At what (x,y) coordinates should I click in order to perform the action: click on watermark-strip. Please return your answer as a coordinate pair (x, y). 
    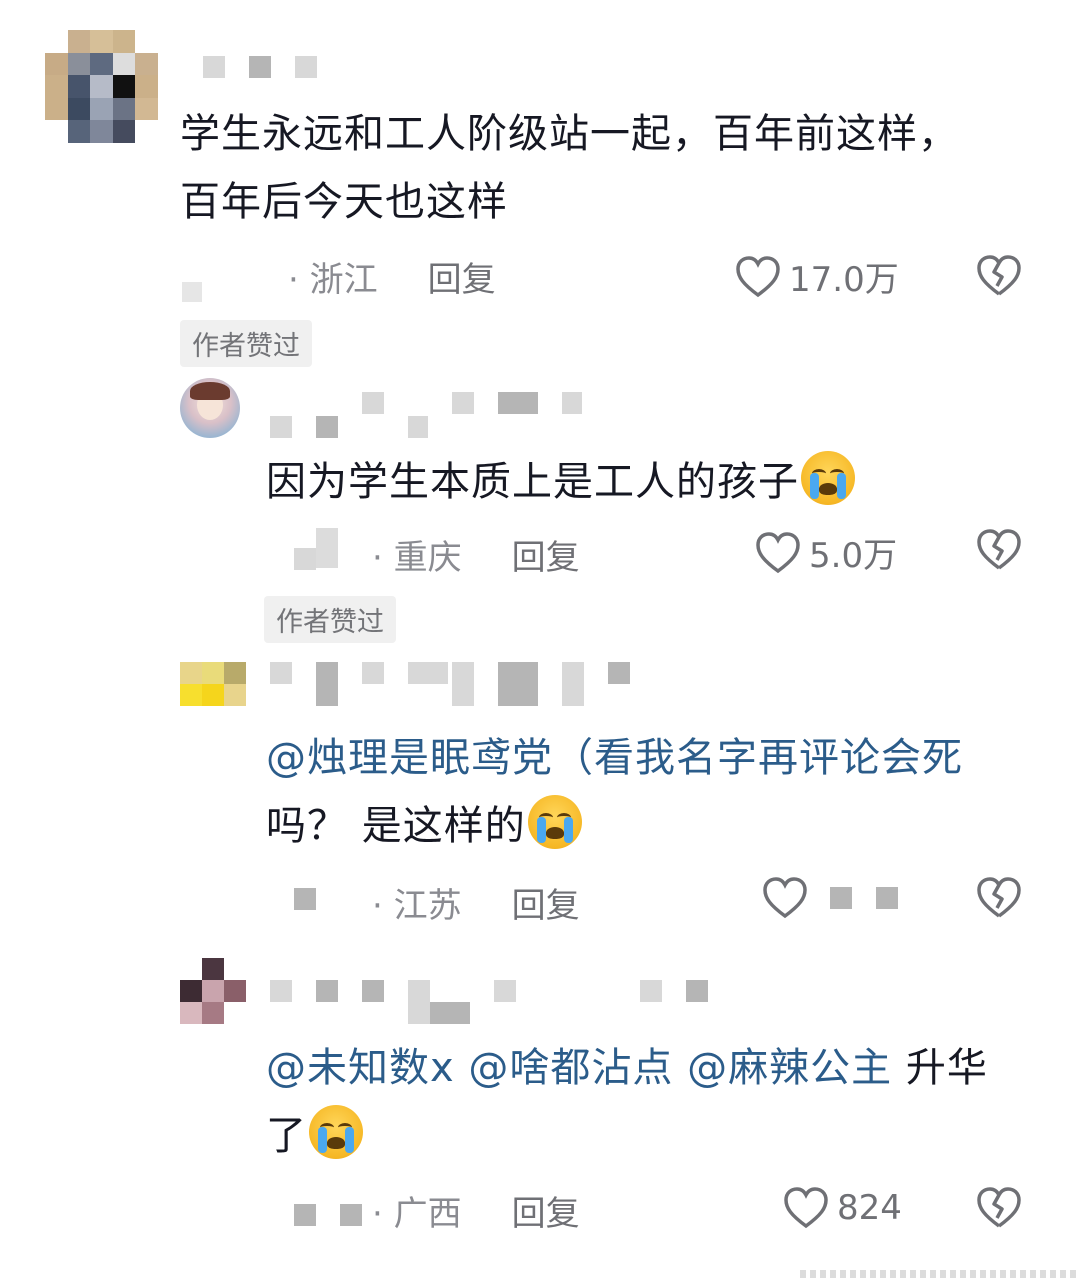
    Looking at the image, I should click on (940, 1274).